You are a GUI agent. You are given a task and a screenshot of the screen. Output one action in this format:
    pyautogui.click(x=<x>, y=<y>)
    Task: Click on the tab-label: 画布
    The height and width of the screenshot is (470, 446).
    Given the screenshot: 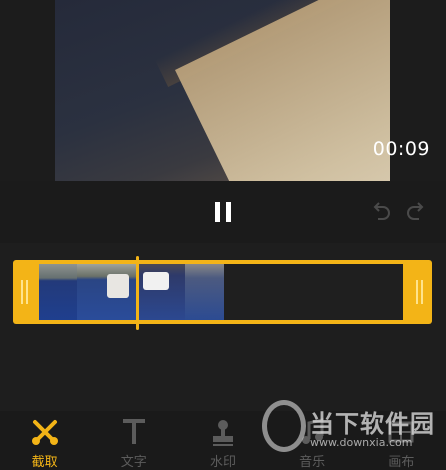 What is the action you would take?
    pyautogui.click(x=401, y=462)
    